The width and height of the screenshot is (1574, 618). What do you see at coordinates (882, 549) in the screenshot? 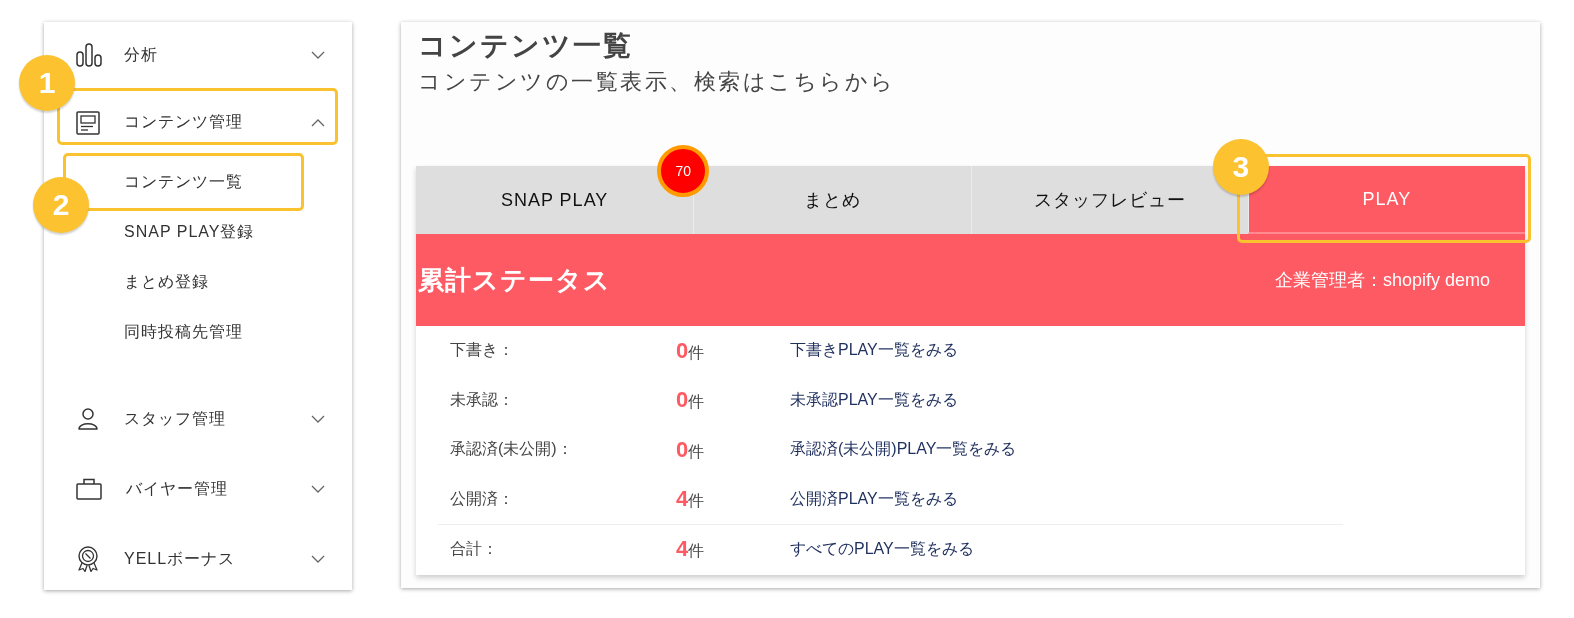
I see `status-list-link: すべてのPLAY一覧をみる` at bounding box center [882, 549].